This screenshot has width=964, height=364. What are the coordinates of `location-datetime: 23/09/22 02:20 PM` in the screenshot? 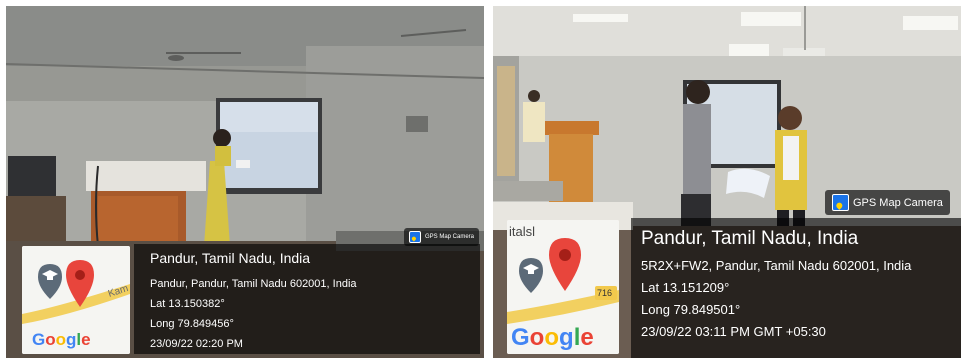 It's located at (196, 344).